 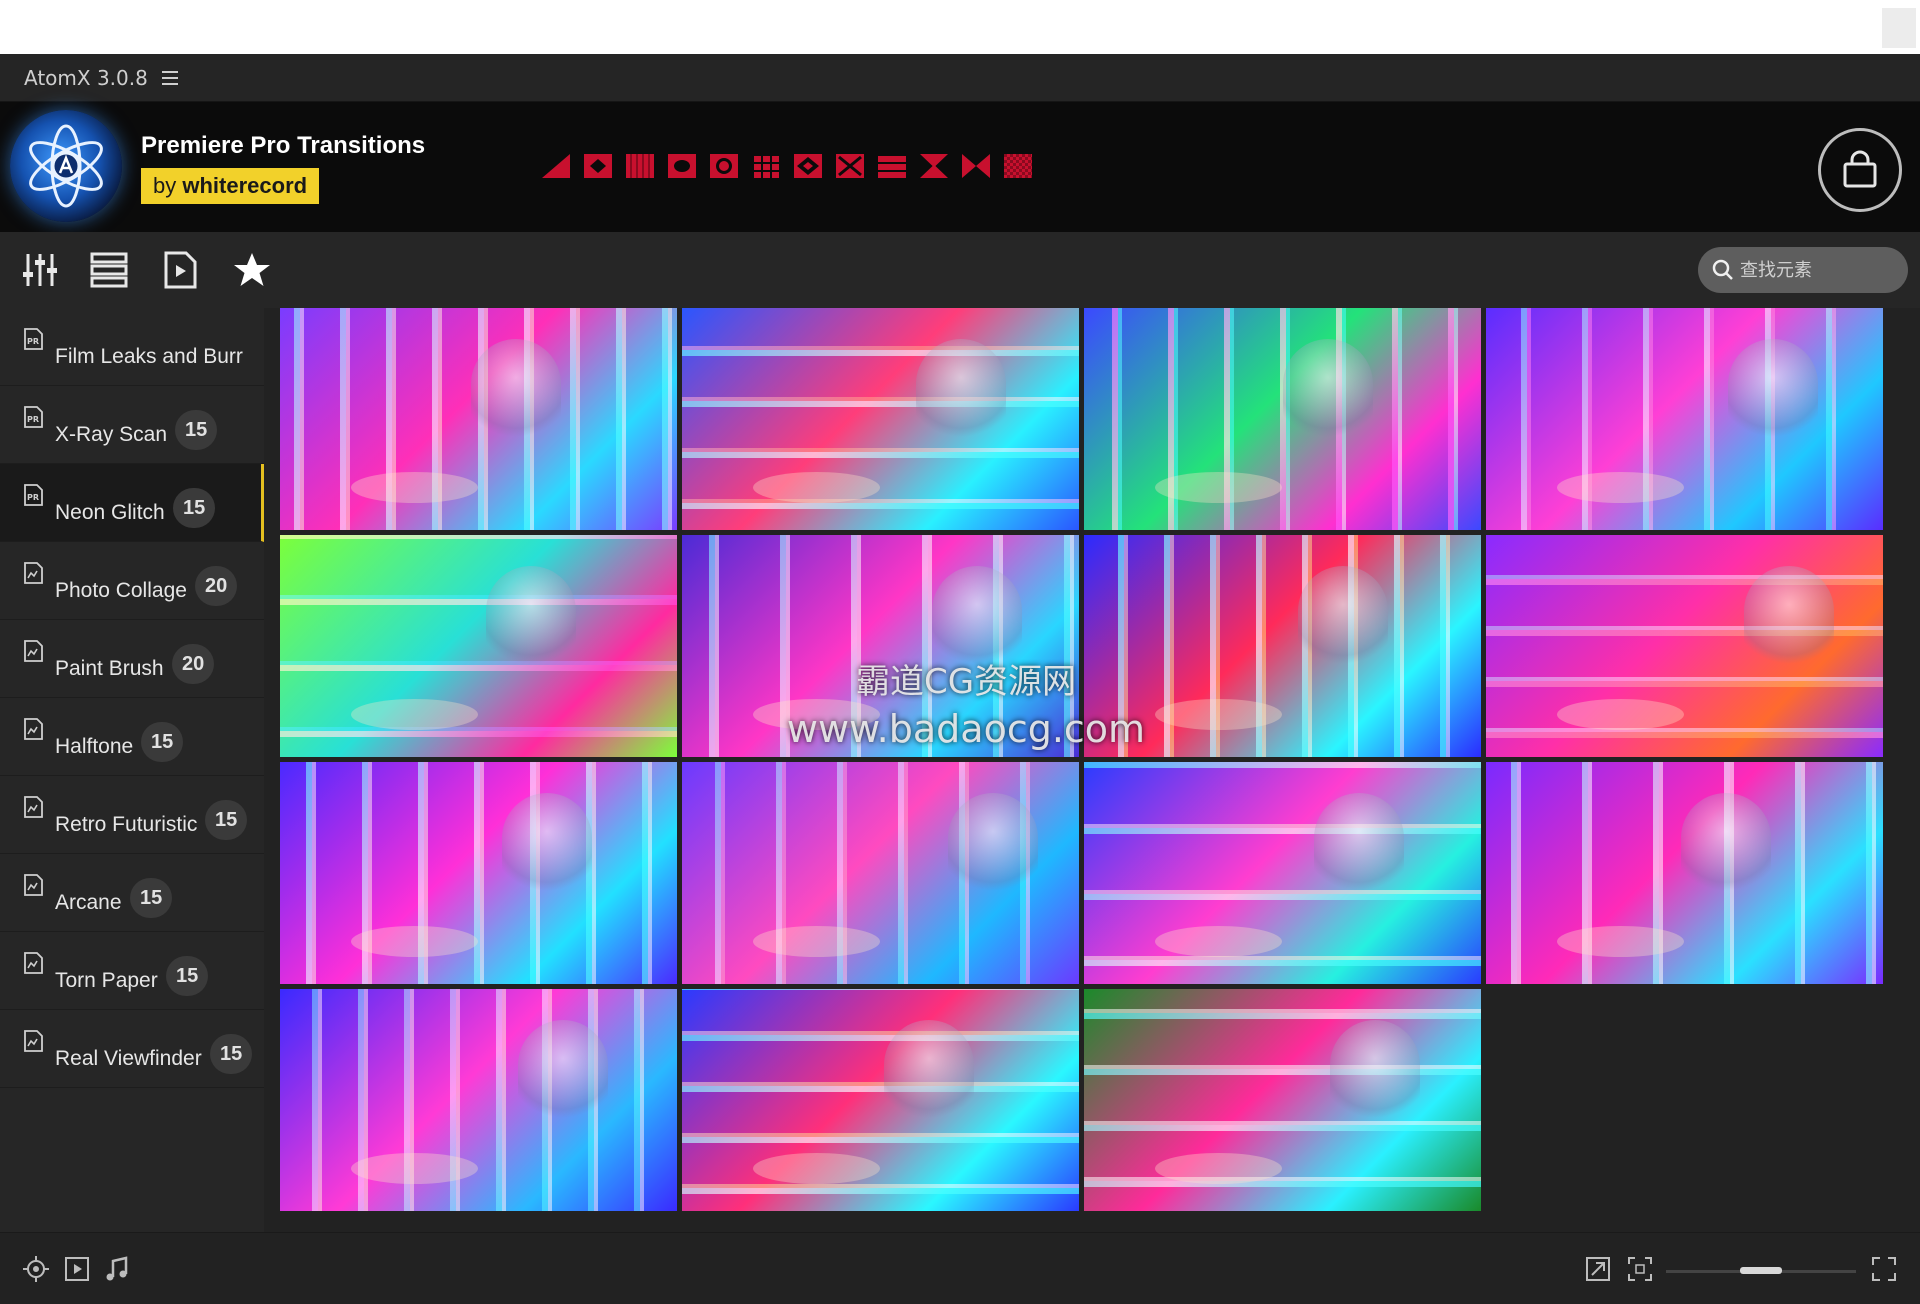 What do you see at coordinates (36, 1269) in the screenshot?
I see `target-icon` at bounding box center [36, 1269].